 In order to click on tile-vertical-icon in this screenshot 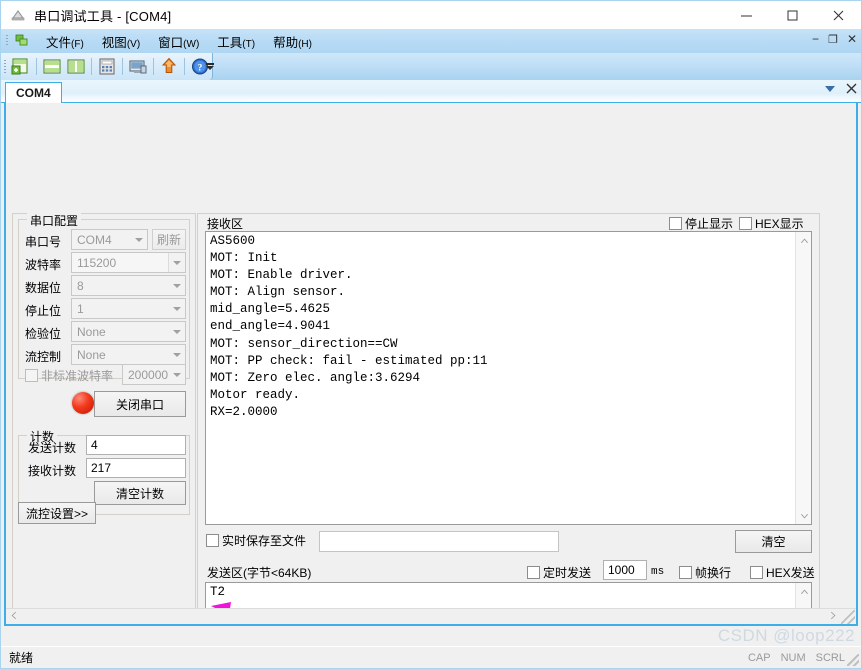, I will do `click(76, 66)`.